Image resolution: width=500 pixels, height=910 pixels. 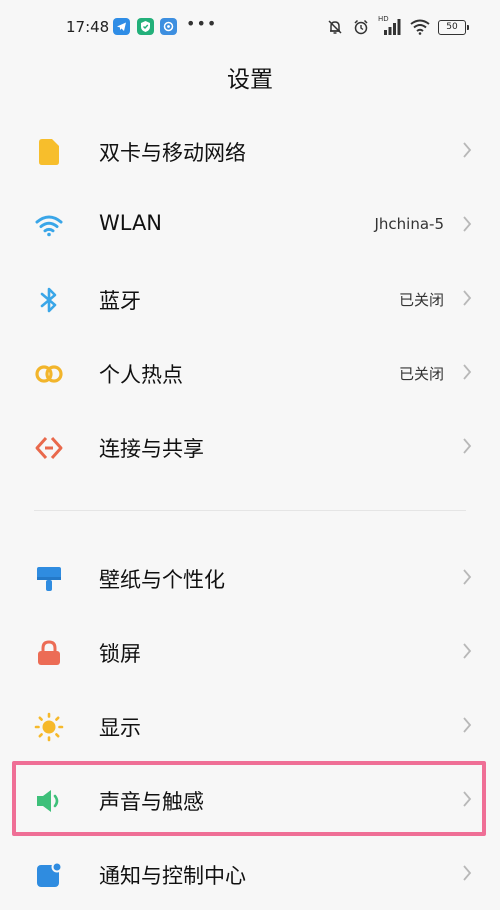 What do you see at coordinates (250, 725) in the screenshot?
I see `settings-item-display: 显示` at bounding box center [250, 725].